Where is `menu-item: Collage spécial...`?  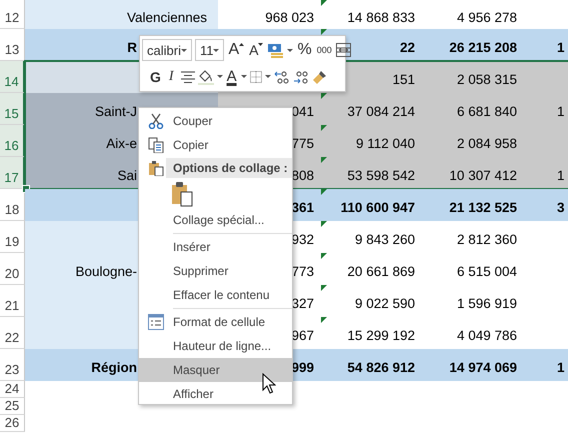
menu-item: Collage spécial... is located at coordinates (215, 220).